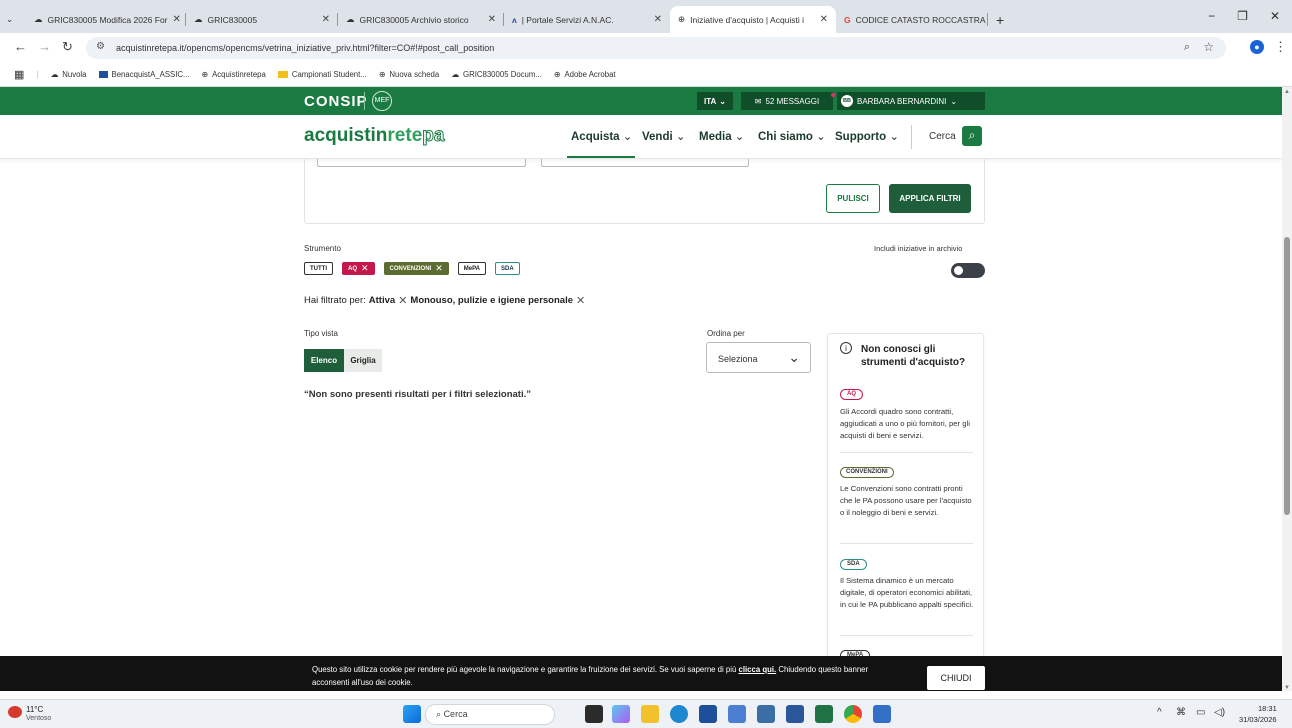  Describe the element at coordinates (788, 101) in the screenshot. I see `messages-button: ✉ 52 MESSAGGI` at that location.